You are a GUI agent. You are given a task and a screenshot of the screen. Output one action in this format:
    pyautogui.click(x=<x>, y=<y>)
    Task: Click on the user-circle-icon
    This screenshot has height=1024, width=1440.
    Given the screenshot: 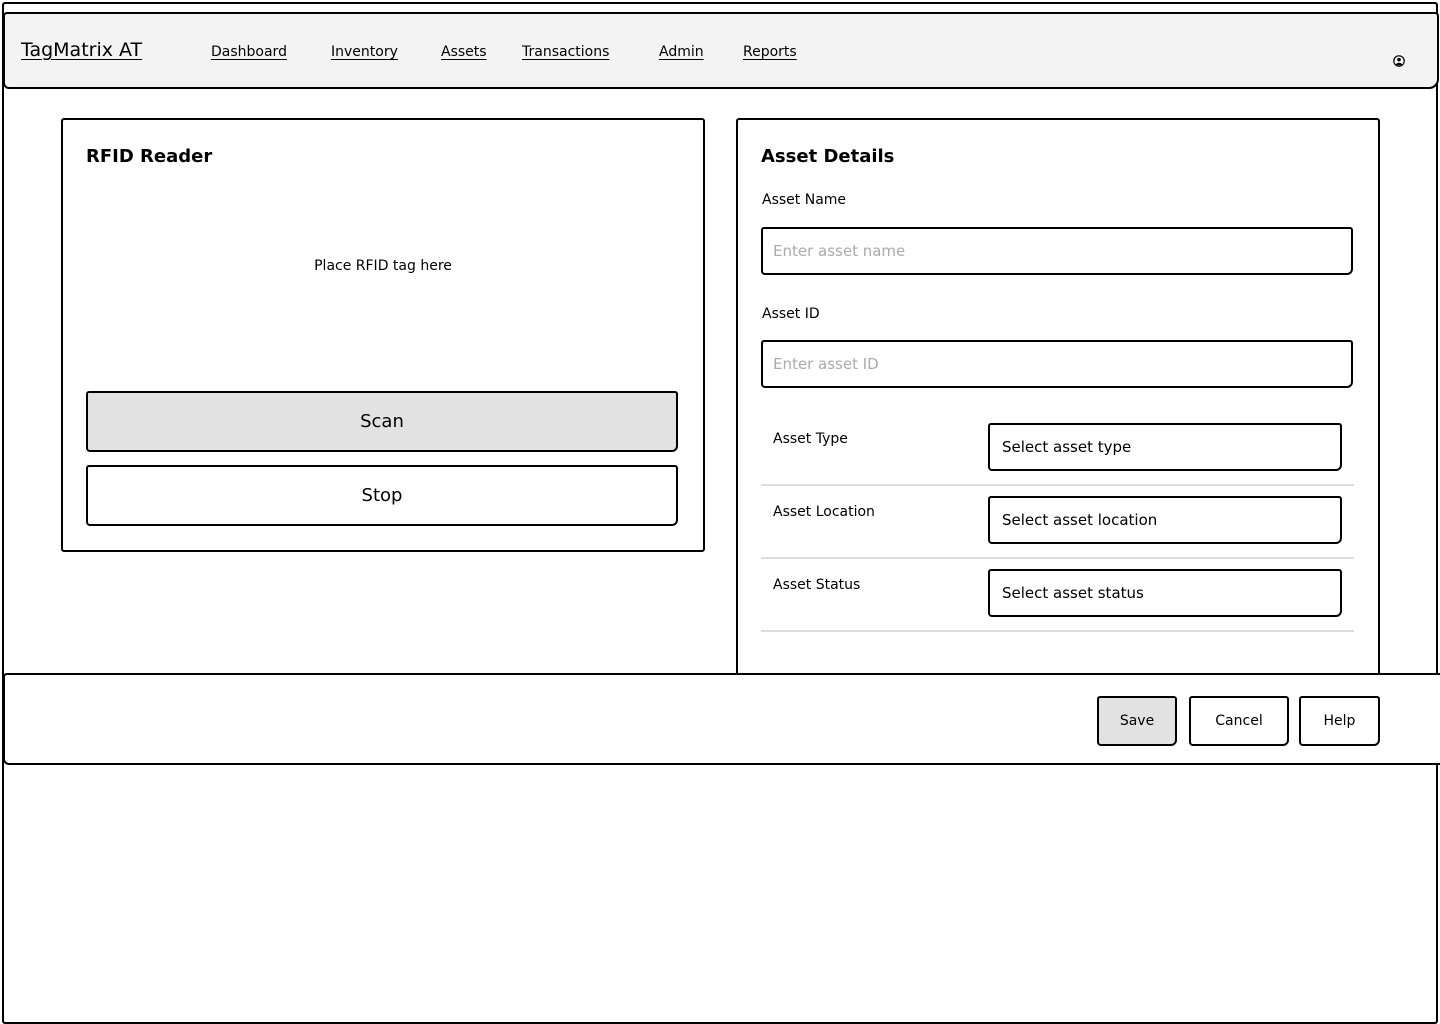 What is the action you would take?
    pyautogui.click(x=1399, y=61)
    